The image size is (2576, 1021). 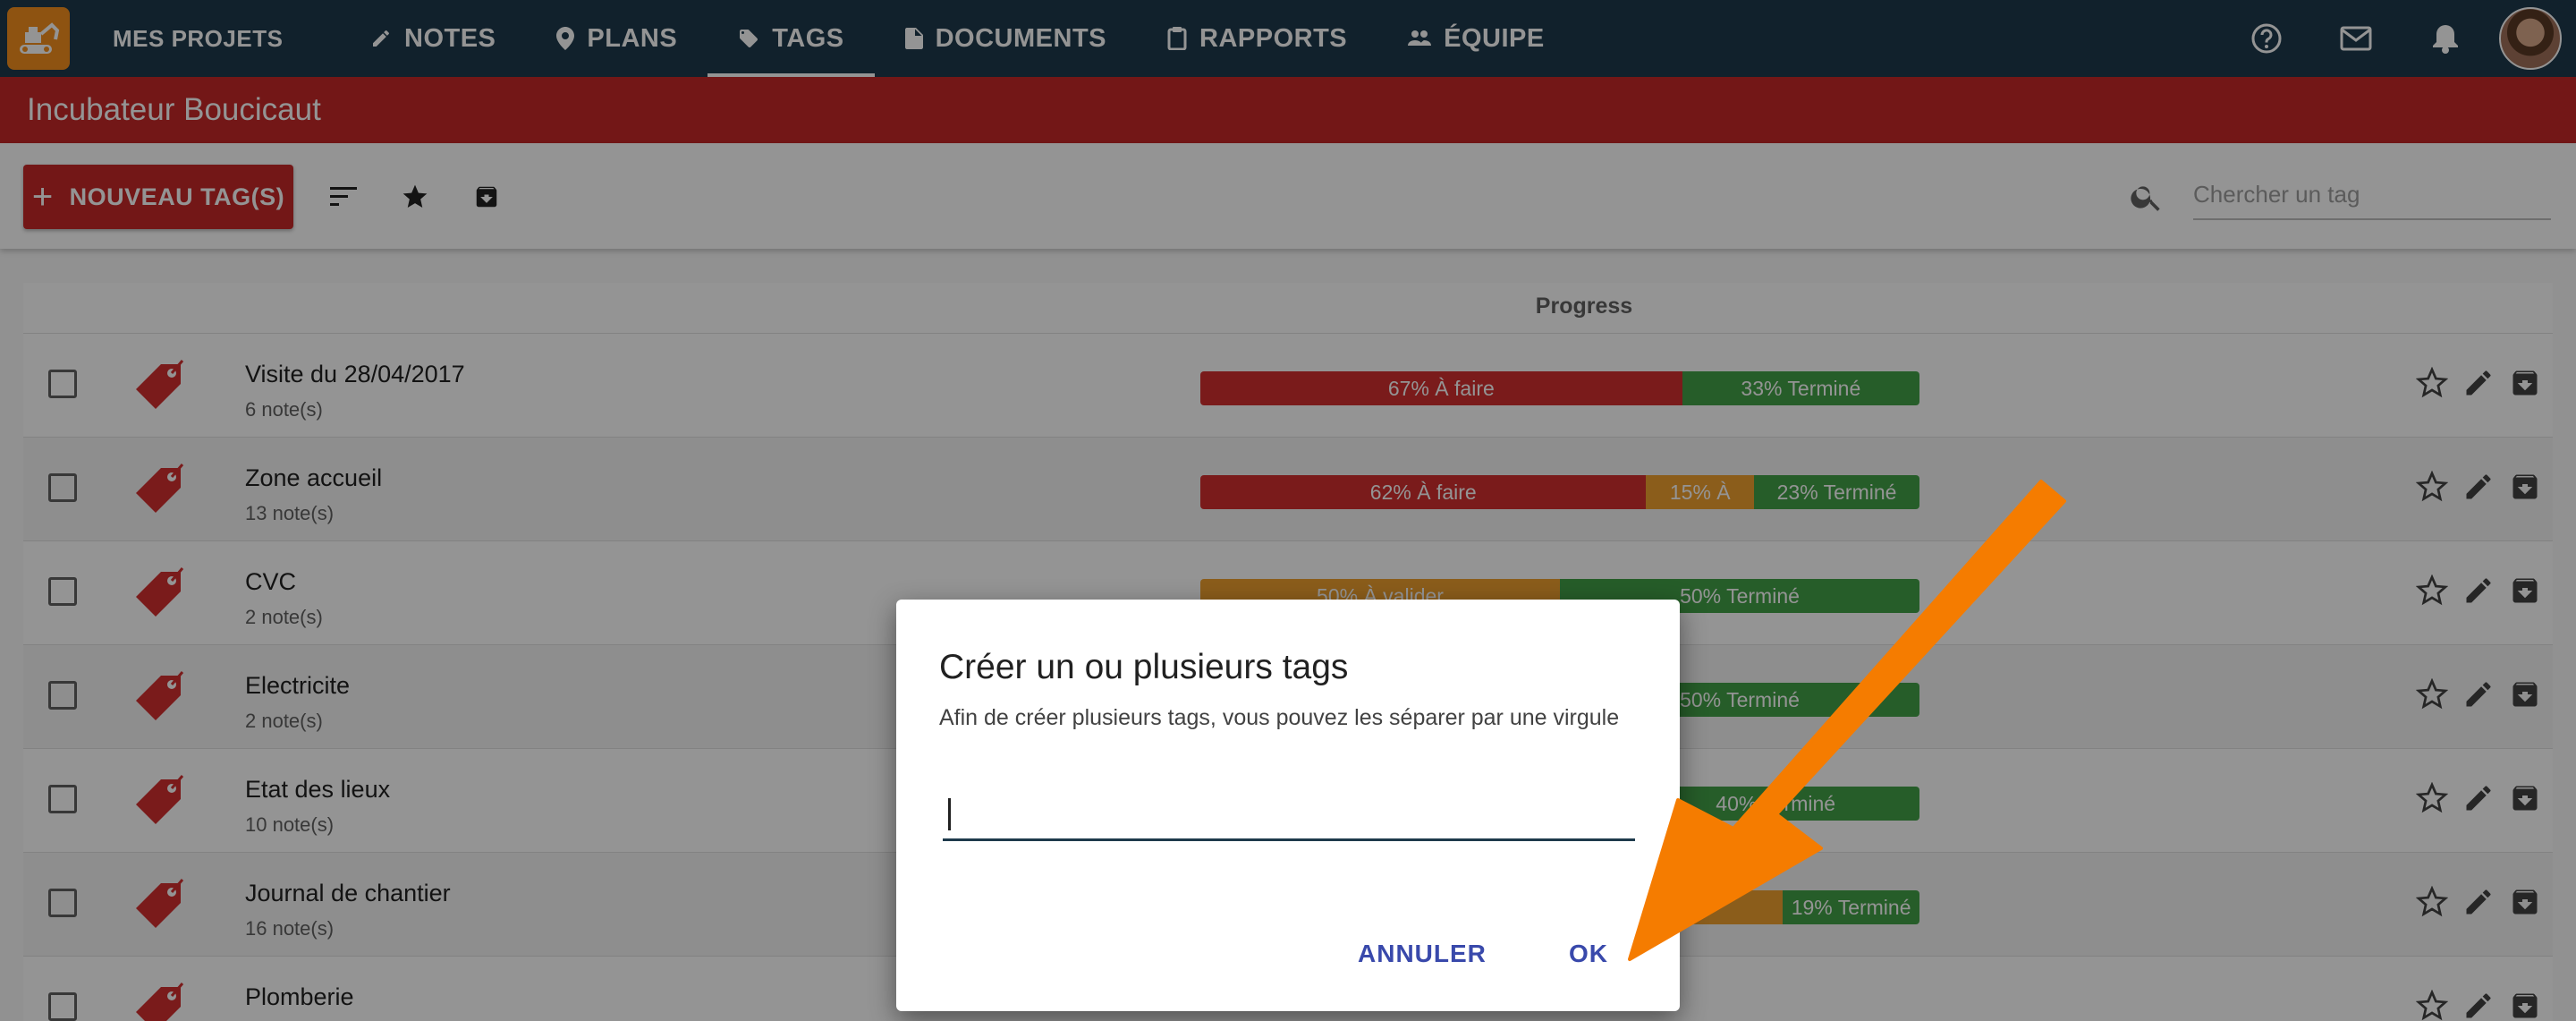 I want to click on dialog-title: Créer un ou plusieurs tags, so click(x=1144, y=667).